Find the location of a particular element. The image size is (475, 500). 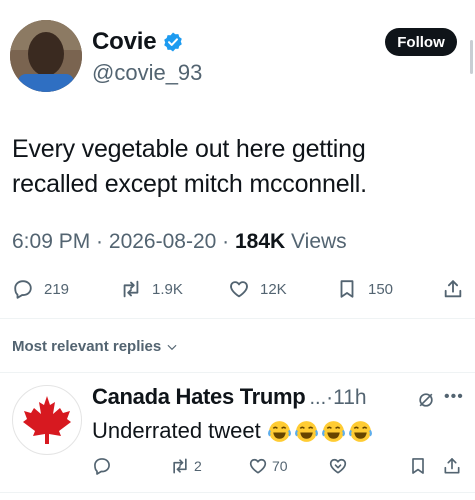

chevron-down-icon is located at coordinates (172, 347).